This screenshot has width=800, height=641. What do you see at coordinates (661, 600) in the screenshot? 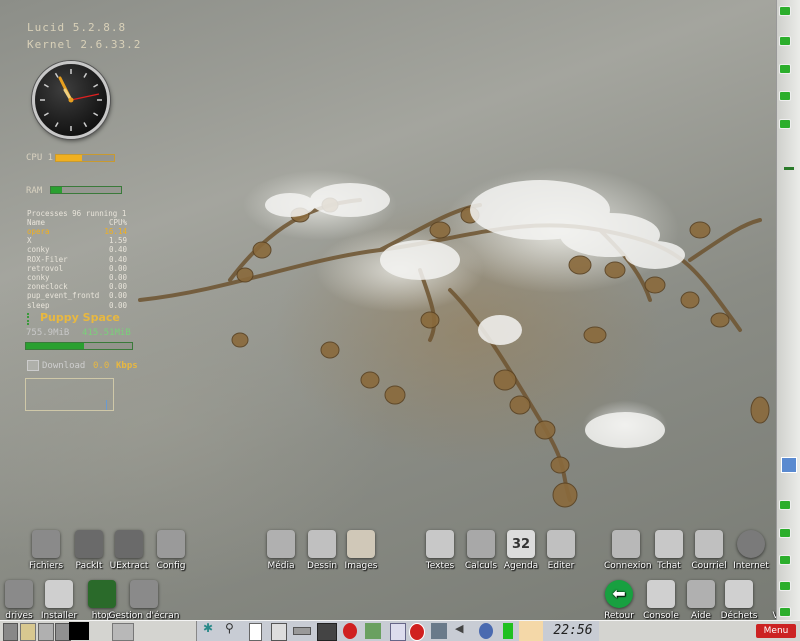
I see `desktop-icon-console: Console` at bounding box center [661, 600].